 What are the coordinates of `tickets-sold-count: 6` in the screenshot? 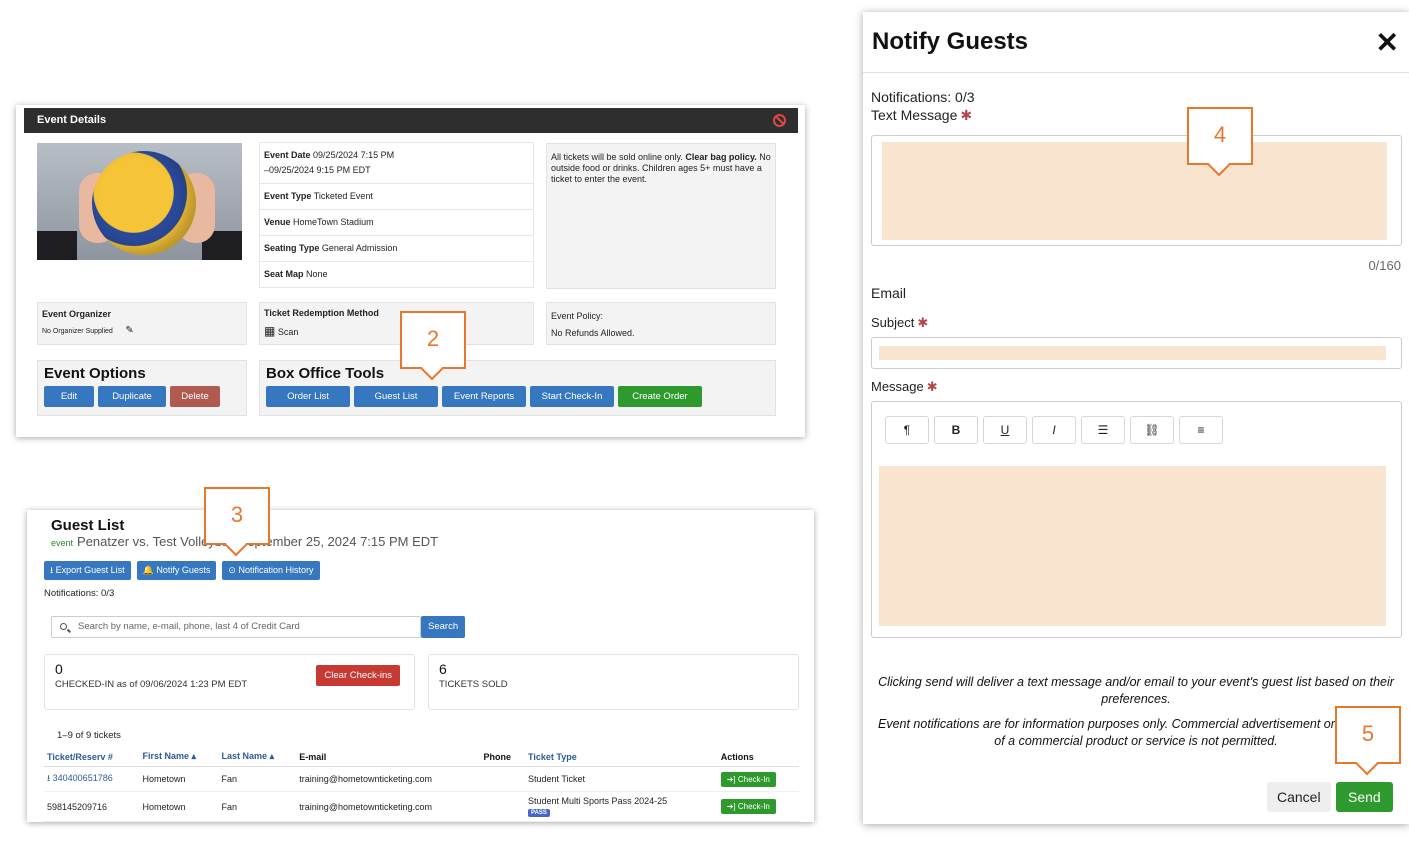 It's located at (443, 669).